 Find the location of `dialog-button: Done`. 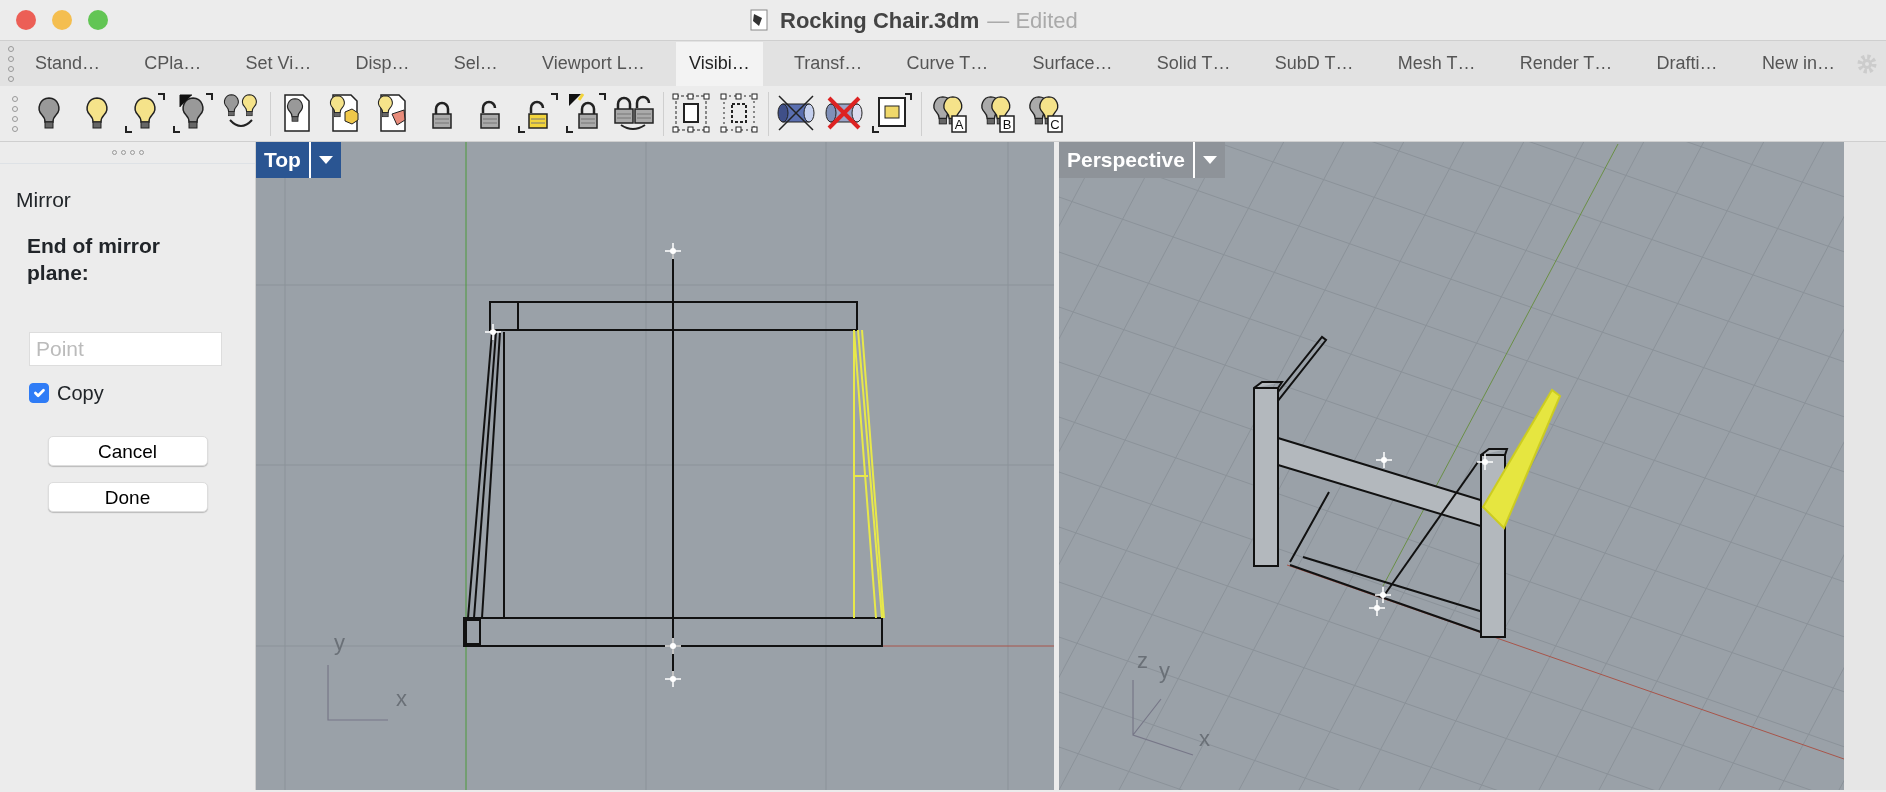

dialog-button: Done is located at coordinates (127, 497).